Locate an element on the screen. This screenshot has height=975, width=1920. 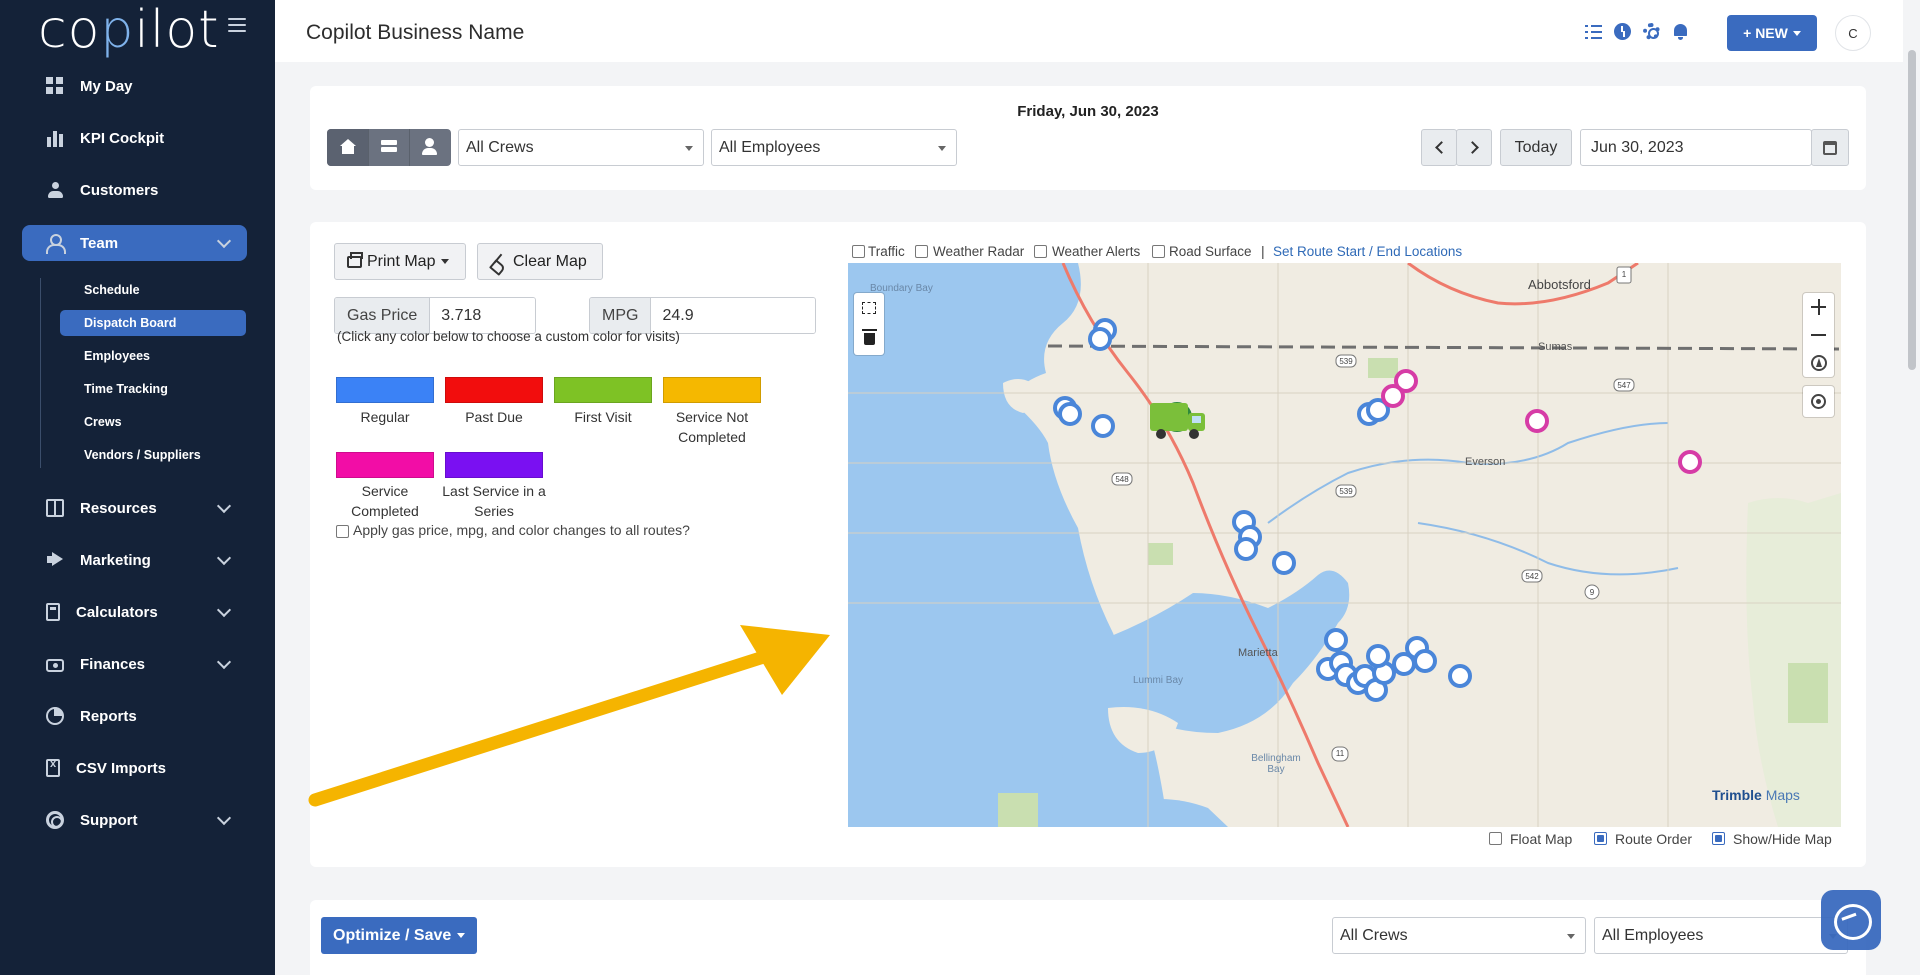
sidebar-item-finances: Finances is located at coordinates (134, 664).